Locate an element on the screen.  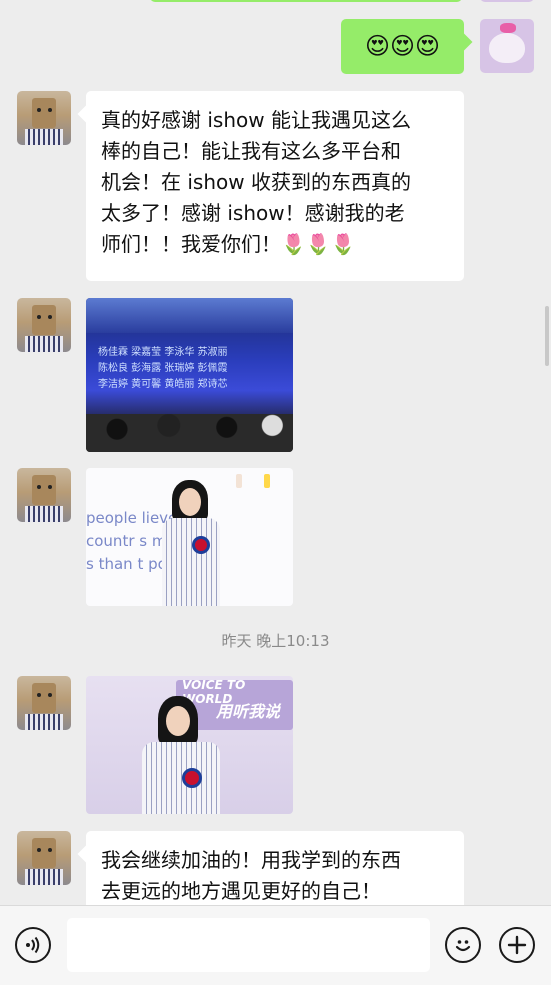
photo-message-speaker-banner: VOICE TO WORLD 用听我说 is located at coordinates (189, 745).